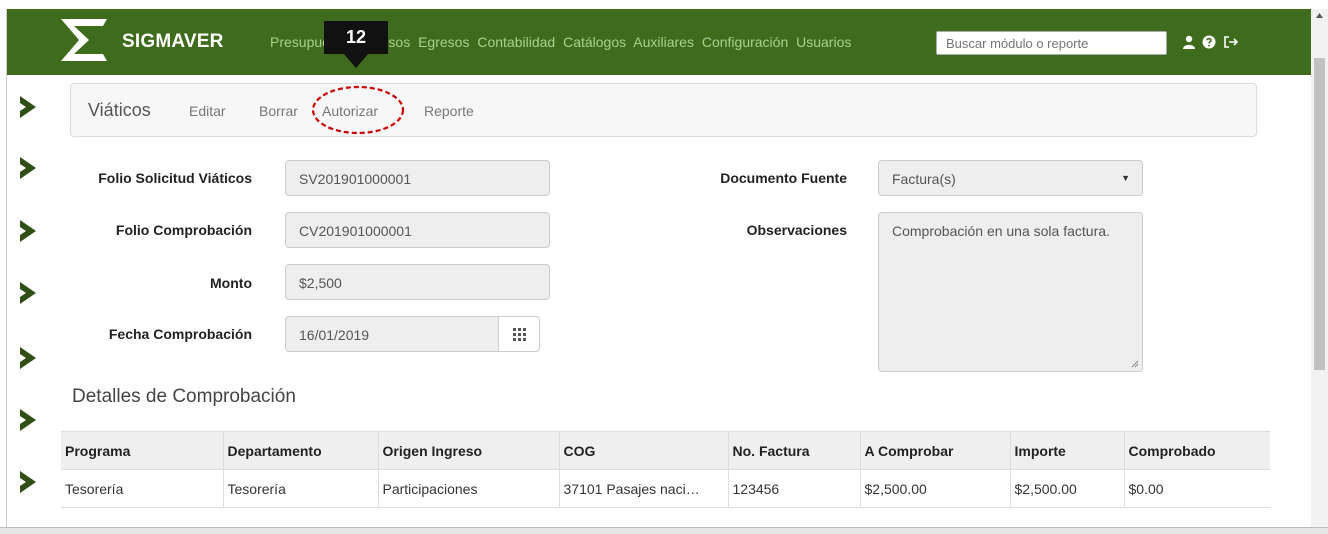 This screenshot has height=534, width=1328. I want to click on column-header: No. Factura, so click(793, 450).